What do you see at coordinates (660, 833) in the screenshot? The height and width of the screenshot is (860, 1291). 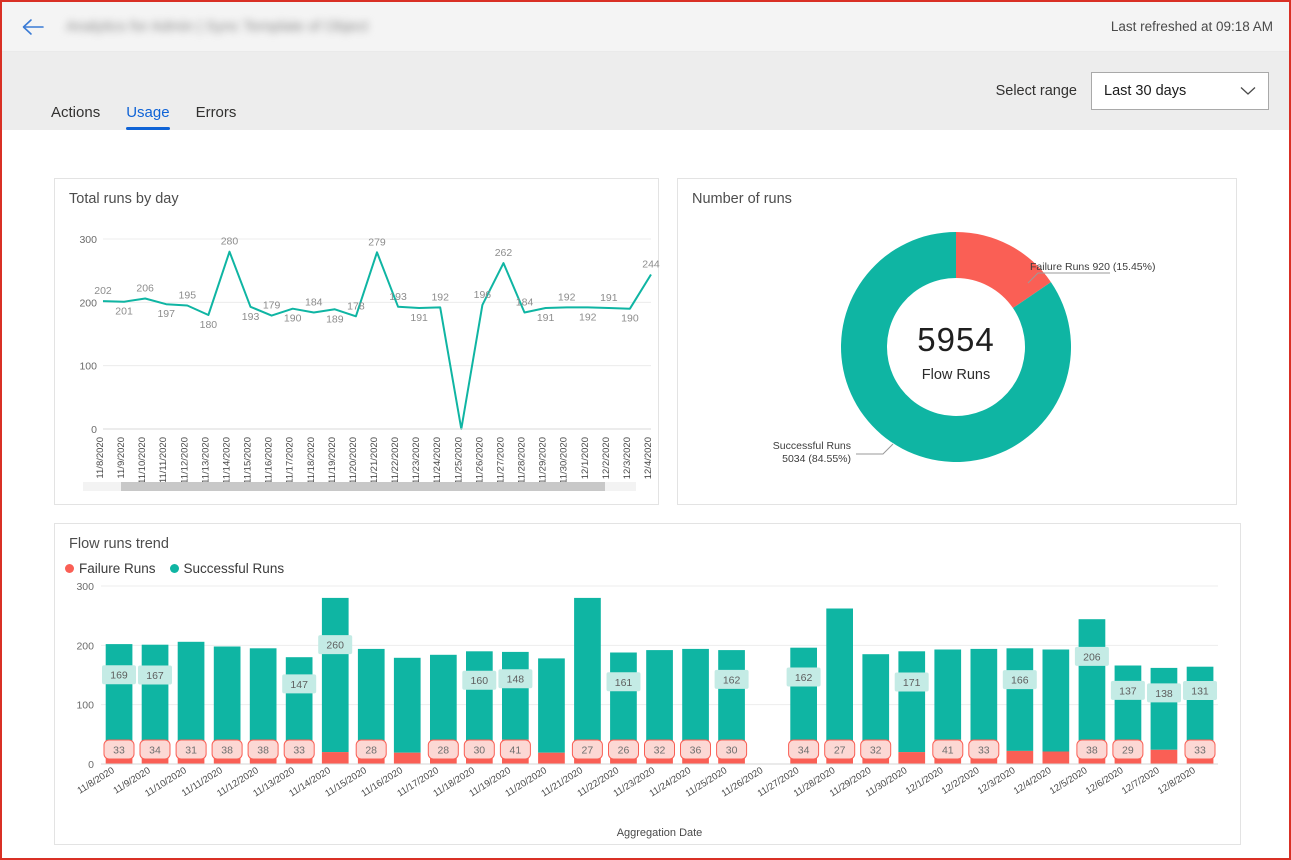 I see `svg-text: Aggregation Date` at bounding box center [660, 833].